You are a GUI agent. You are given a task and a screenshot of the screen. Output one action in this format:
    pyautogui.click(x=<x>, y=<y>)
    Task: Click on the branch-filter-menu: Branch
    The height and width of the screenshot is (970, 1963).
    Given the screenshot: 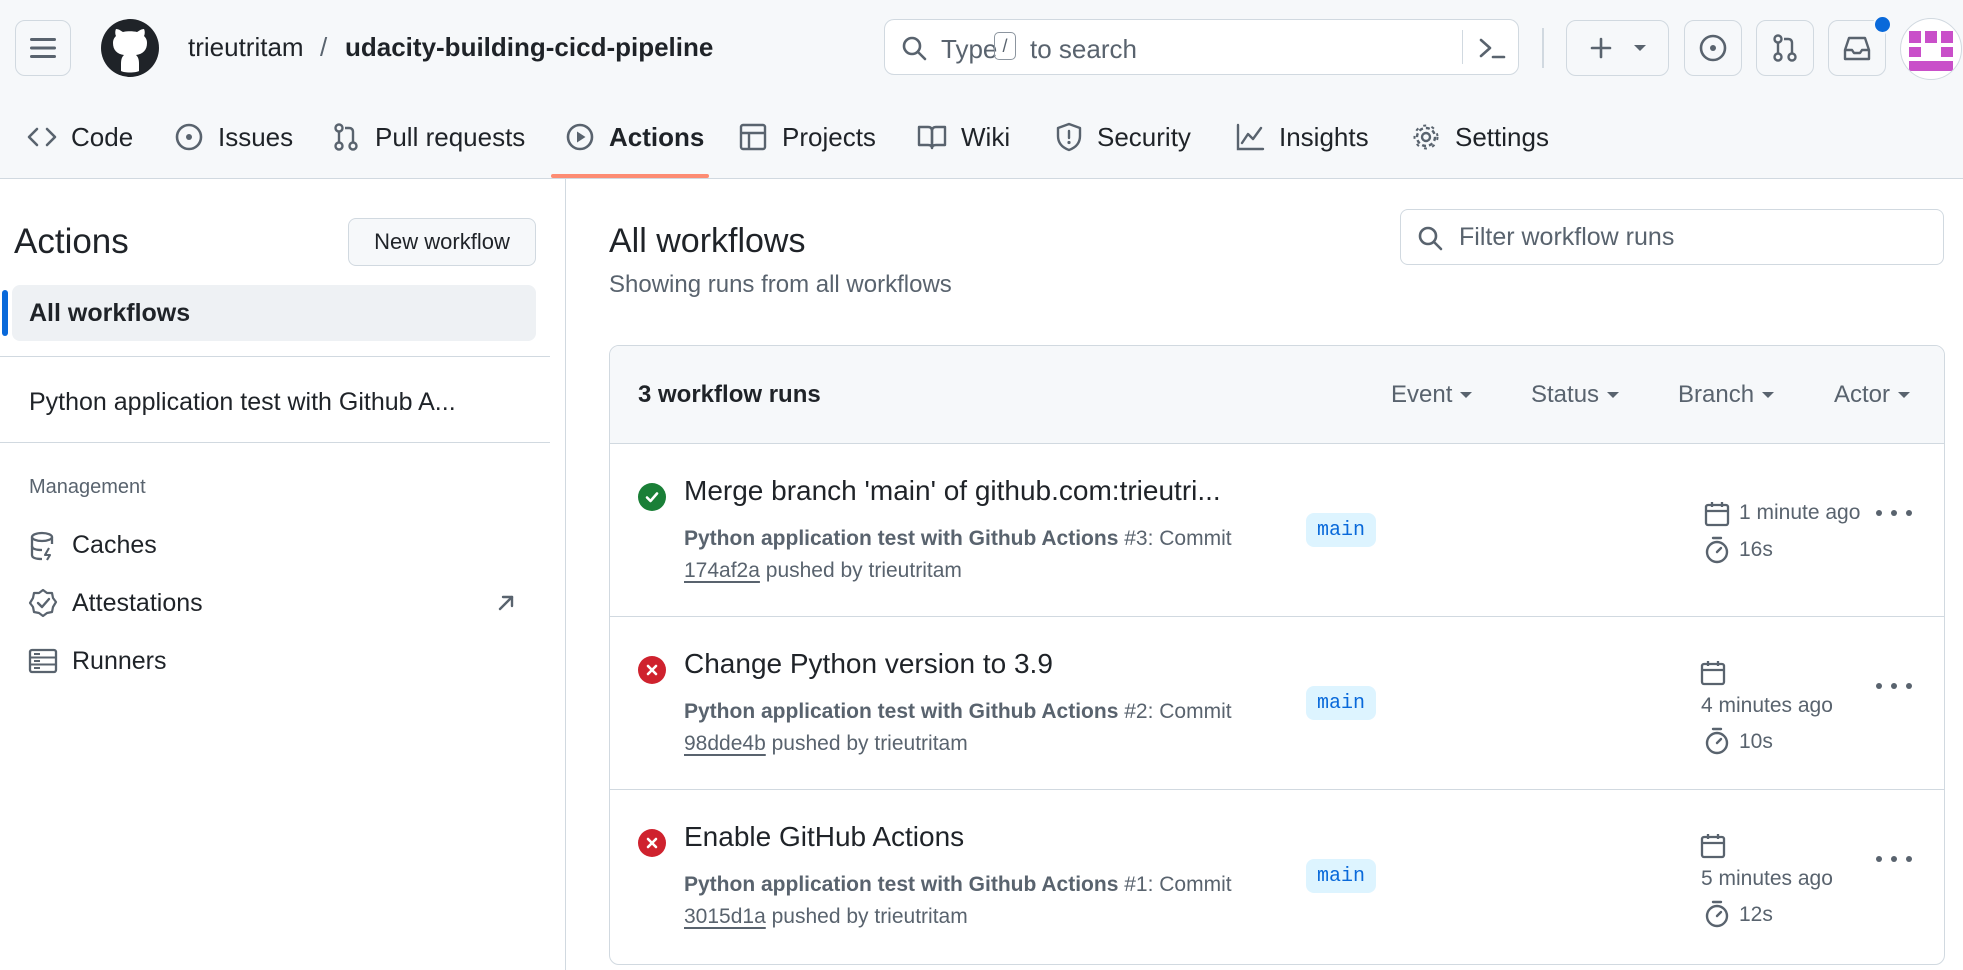 What is the action you would take?
    pyautogui.click(x=1726, y=395)
    